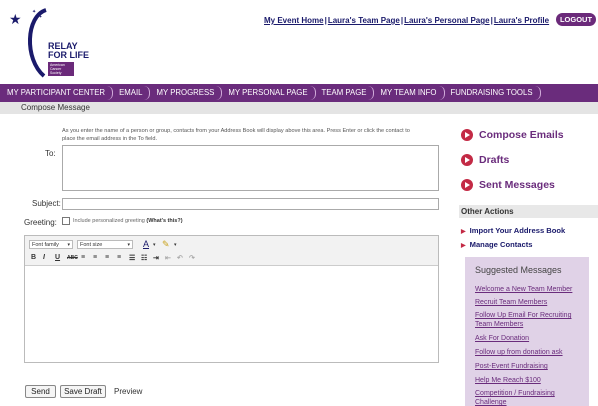  I want to click on underline-icon: U, so click(57, 257).